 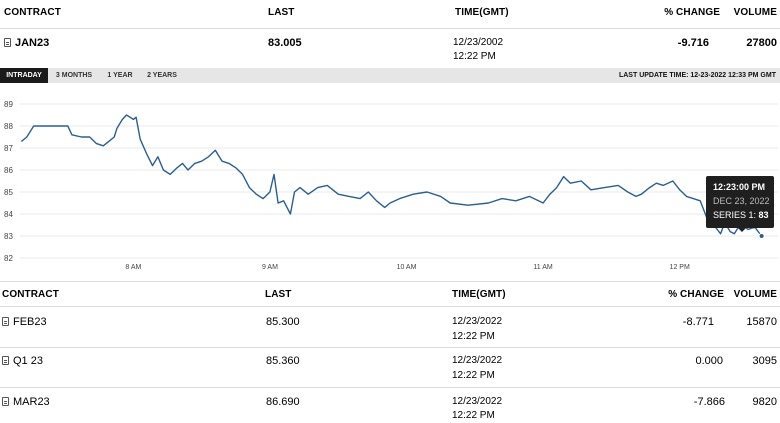 I want to click on tab-2-years: 2 YEARS, so click(x=162, y=75).